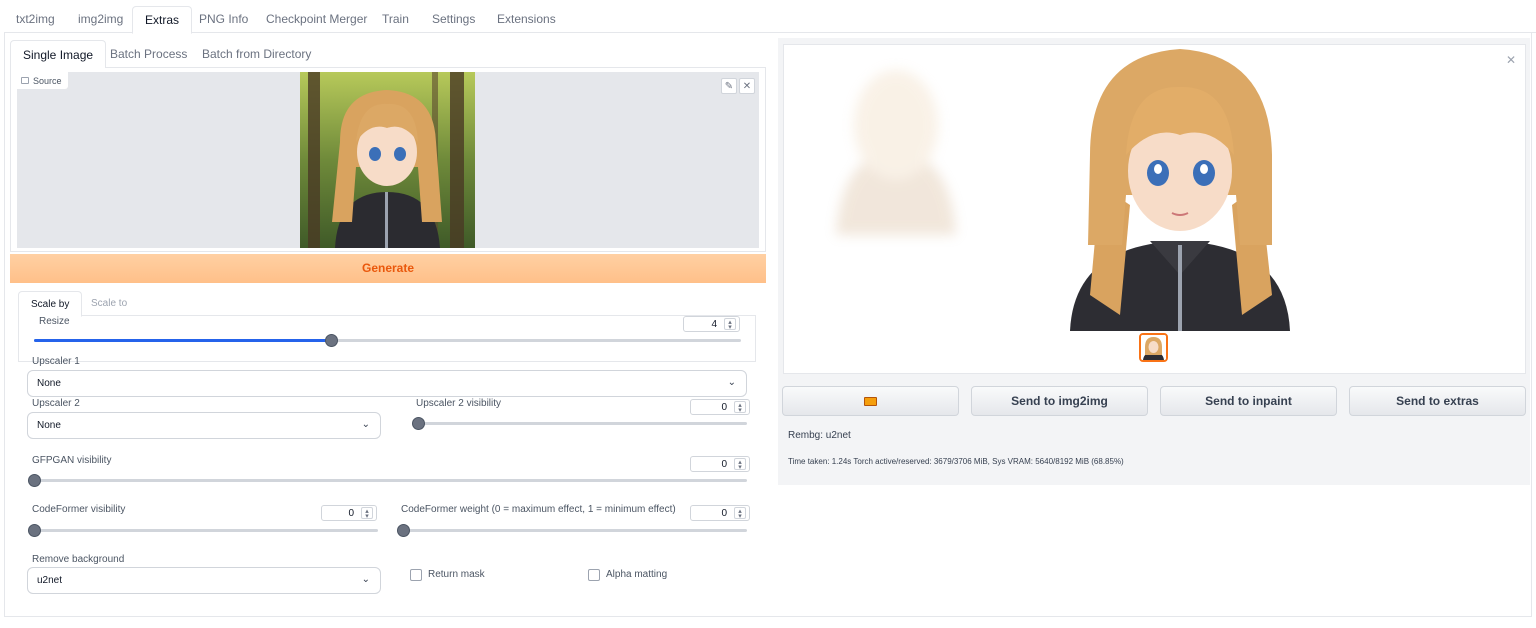 Image resolution: width=1536 pixels, height=628 pixels. Describe the element at coordinates (1248, 401) in the screenshot. I see `send-to-inpaint-button: Send to inpaint` at that location.